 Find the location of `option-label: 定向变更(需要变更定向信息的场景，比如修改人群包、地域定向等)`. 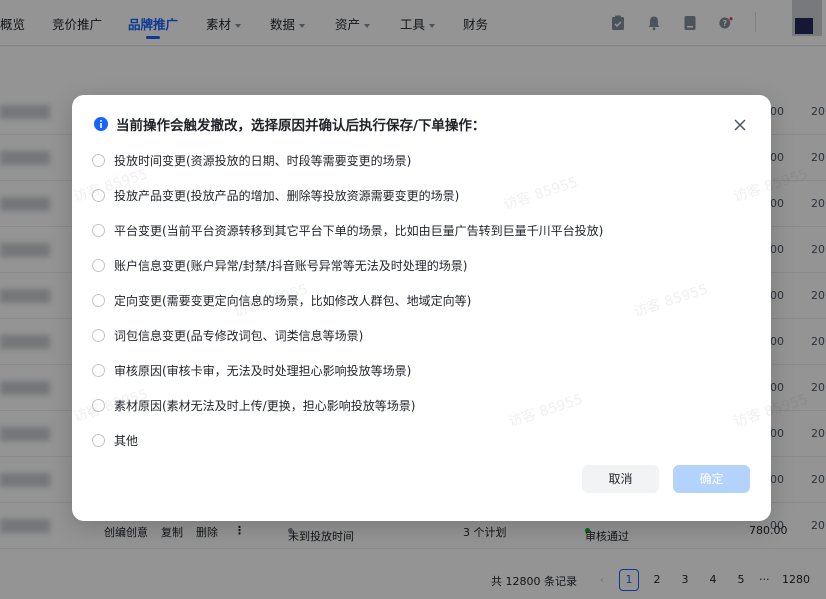

option-label: 定向变更(需要变更定向信息的场景，比如修改人群包、地域定向等) is located at coordinates (293, 300).